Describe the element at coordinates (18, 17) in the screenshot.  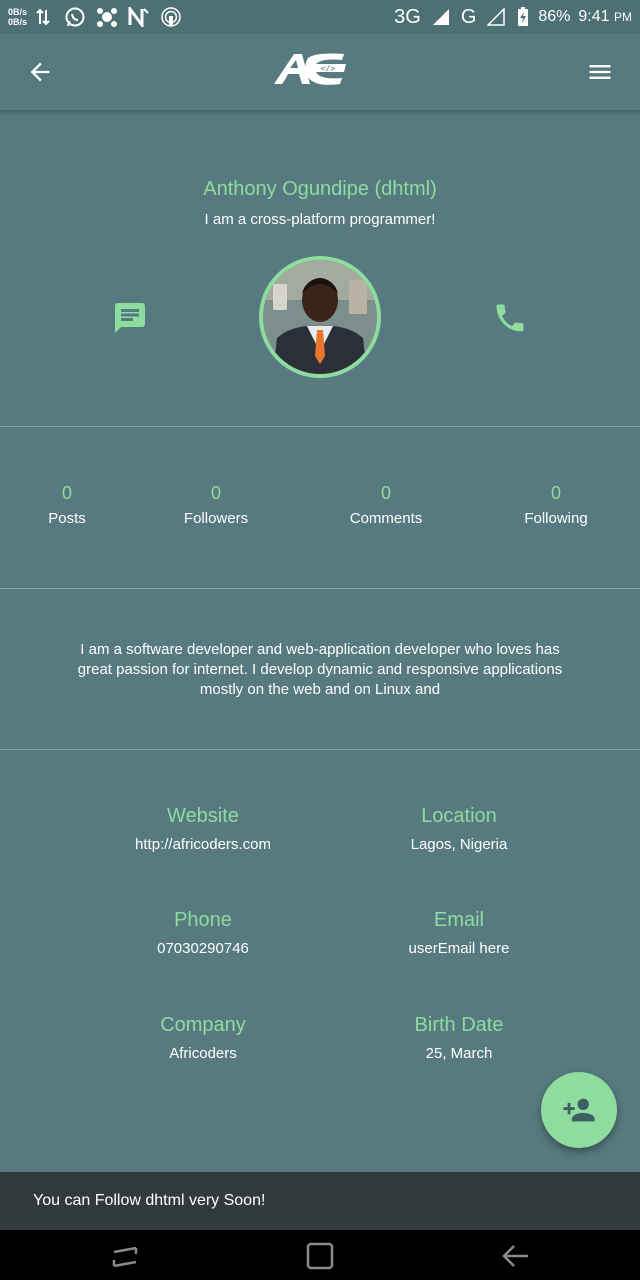
I see `net-speed: 0B/s 0B/s` at that location.